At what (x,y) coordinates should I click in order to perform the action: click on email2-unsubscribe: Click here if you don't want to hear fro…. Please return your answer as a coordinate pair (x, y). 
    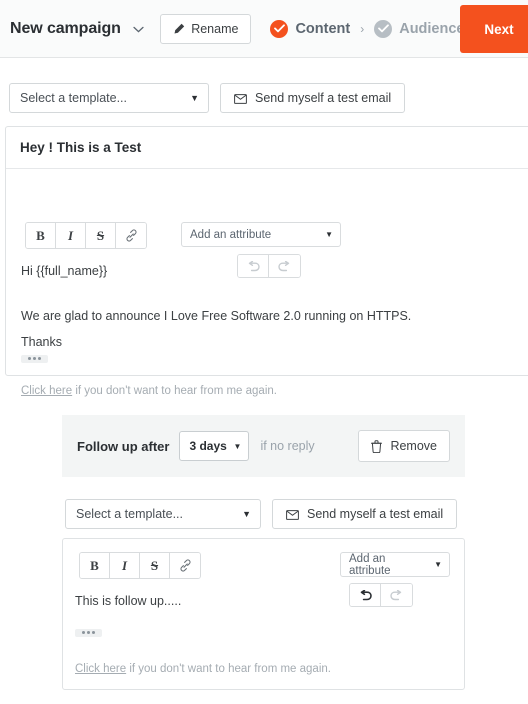
    Looking at the image, I should click on (203, 669).